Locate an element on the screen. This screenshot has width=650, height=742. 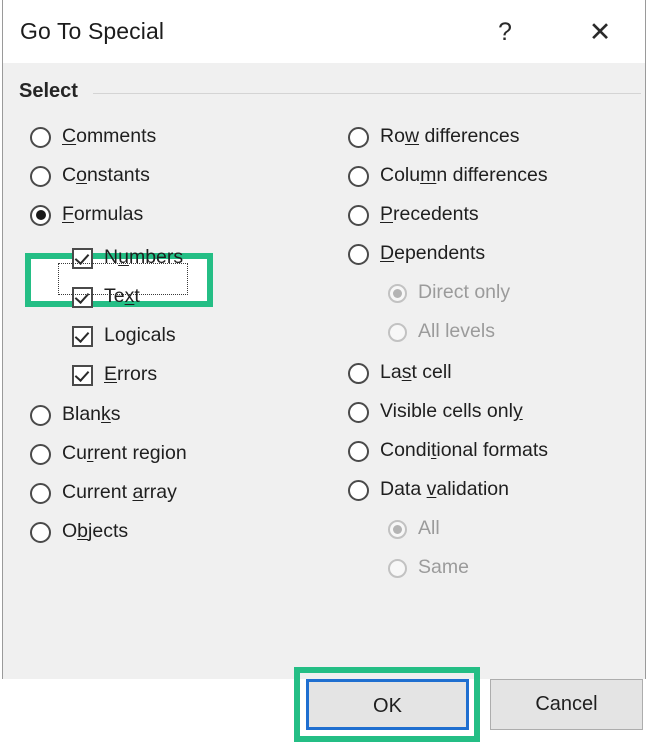
group-separator is located at coordinates (367, 93).